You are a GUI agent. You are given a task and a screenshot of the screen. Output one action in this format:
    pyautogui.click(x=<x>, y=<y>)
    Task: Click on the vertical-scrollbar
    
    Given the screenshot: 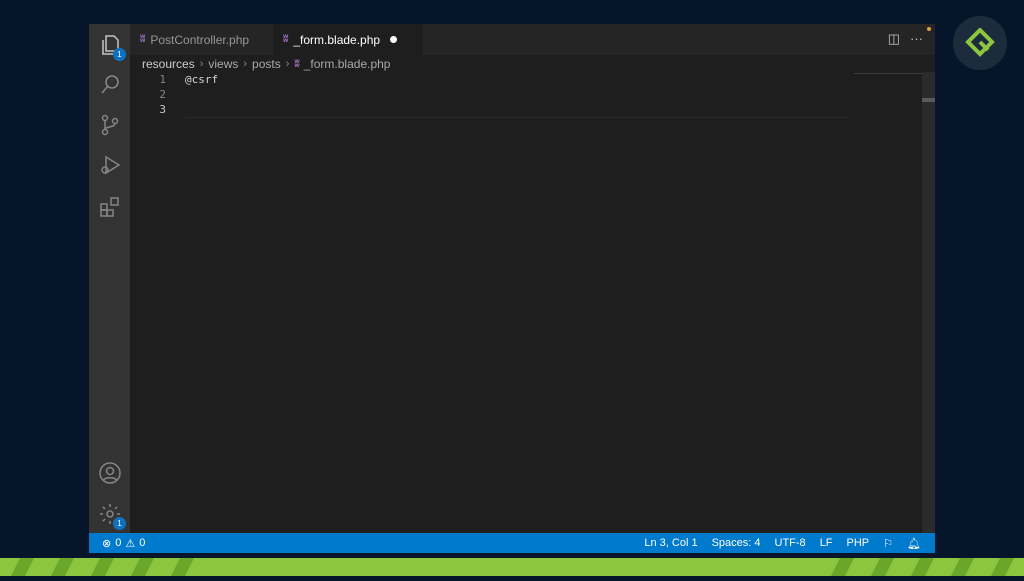 What is the action you would take?
    pyautogui.click(x=928, y=302)
    